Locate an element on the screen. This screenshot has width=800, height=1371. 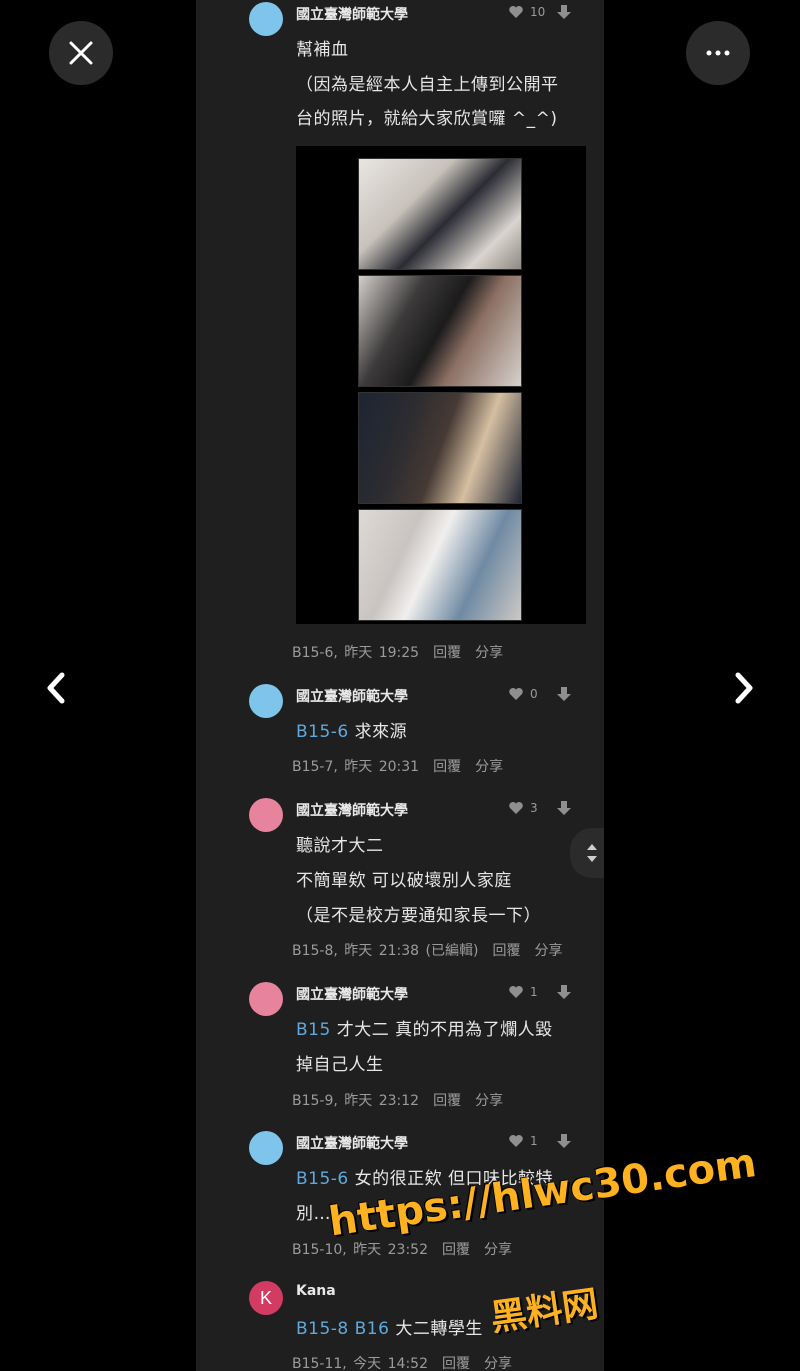
comment-meta: B15-10, 昨天 23:52 回覆 分享 is located at coordinates (409, 1249).